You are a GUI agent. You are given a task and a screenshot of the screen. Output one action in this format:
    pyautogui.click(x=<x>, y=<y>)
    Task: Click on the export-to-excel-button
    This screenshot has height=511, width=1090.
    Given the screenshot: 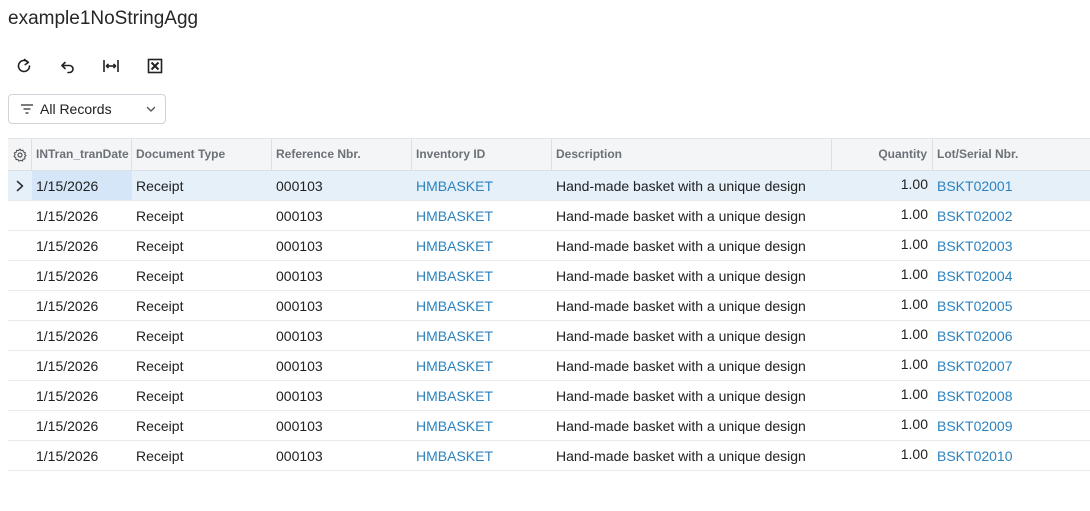 What is the action you would take?
    pyautogui.click(x=155, y=66)
    